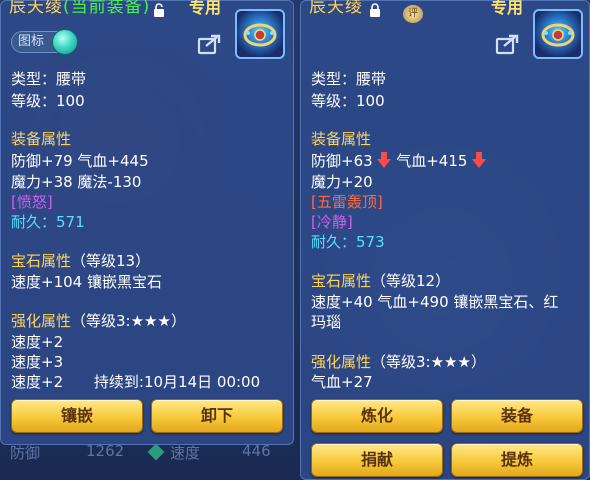  Describe the element at coordinates (342, 382) in the screenshot. I see `enhance-line-1: 气血+27` at that location.